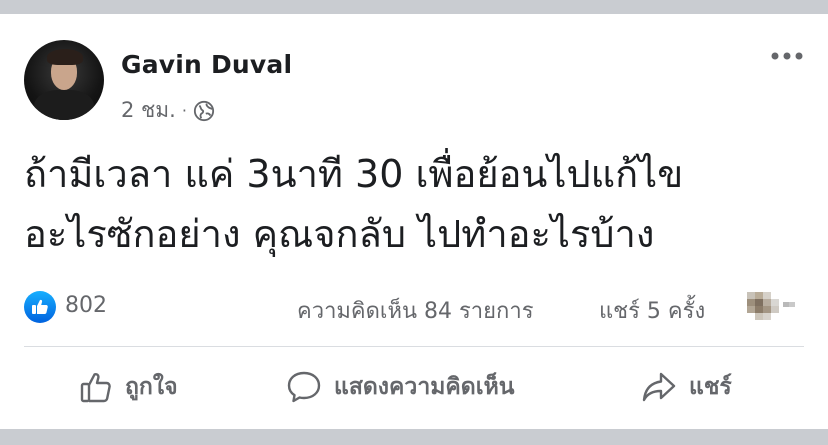  I want to click on like-icon, so click(40, 306).